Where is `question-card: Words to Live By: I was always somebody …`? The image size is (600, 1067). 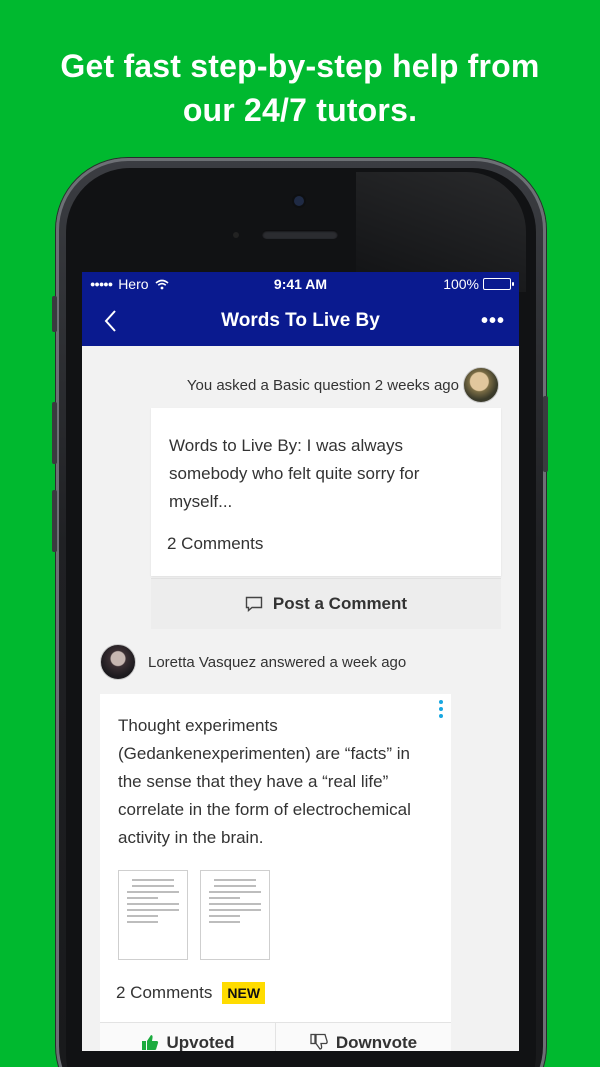
question-card: Words to Live By: I was always somebody … is located at coordinates (326, 492).